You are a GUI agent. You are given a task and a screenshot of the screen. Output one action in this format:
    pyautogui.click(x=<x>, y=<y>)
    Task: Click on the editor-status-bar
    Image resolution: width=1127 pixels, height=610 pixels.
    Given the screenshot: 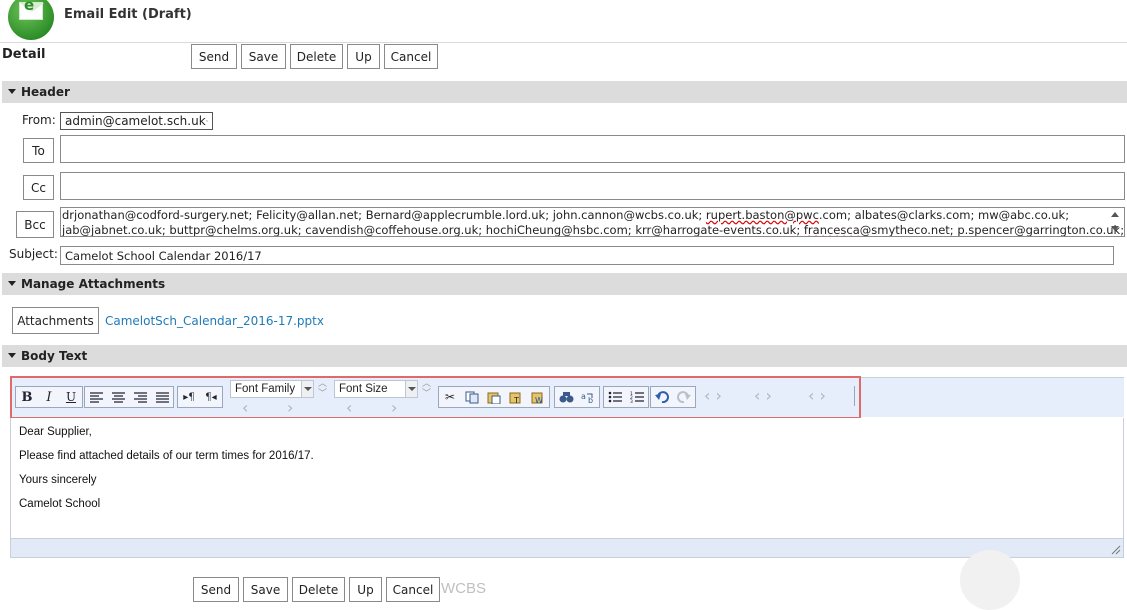 What is the action you would take?
    pyautogui.click(x=567, y=548)
    